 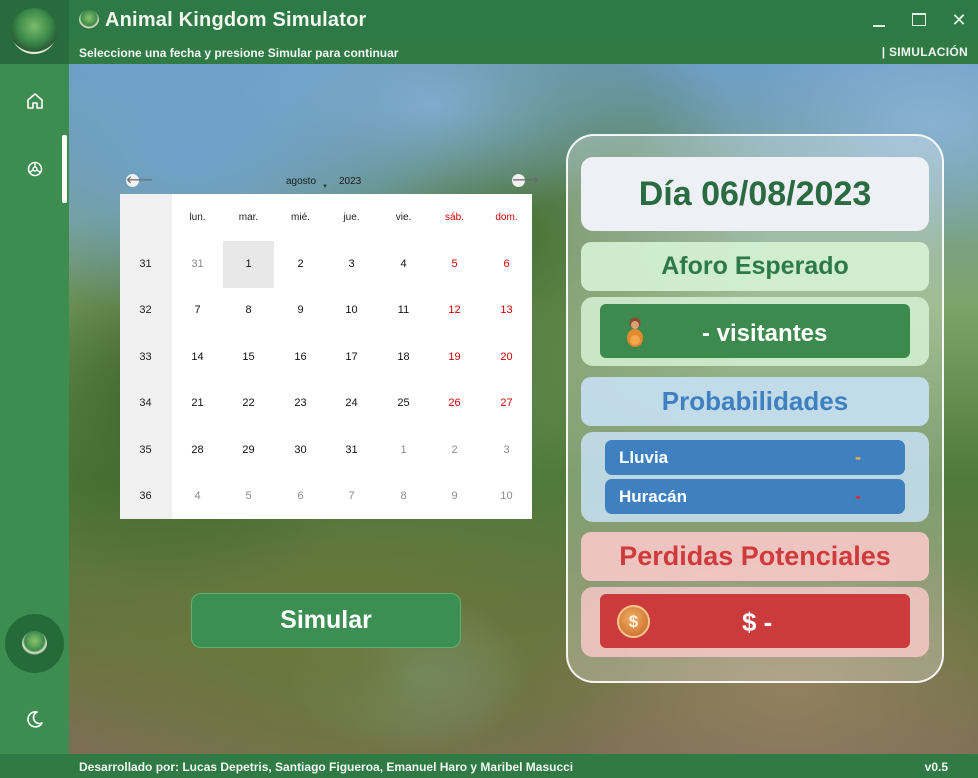 What do you see at coordinates (197, 357) in the screenshot?
I see `calendar-day: 14` at bounding box center [197, 357].